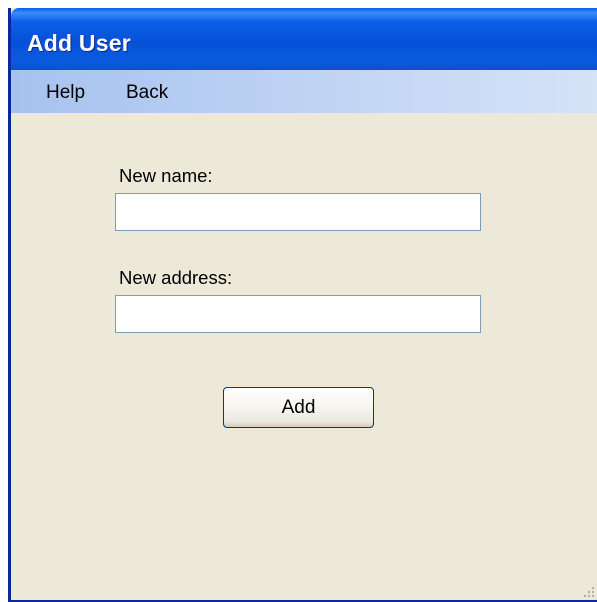 Image resolution: width=597 pixels, height=602 pixels. Describe the element at coordinates (588, 591) in the screenshot. I see `size-grip-icon` at that location.